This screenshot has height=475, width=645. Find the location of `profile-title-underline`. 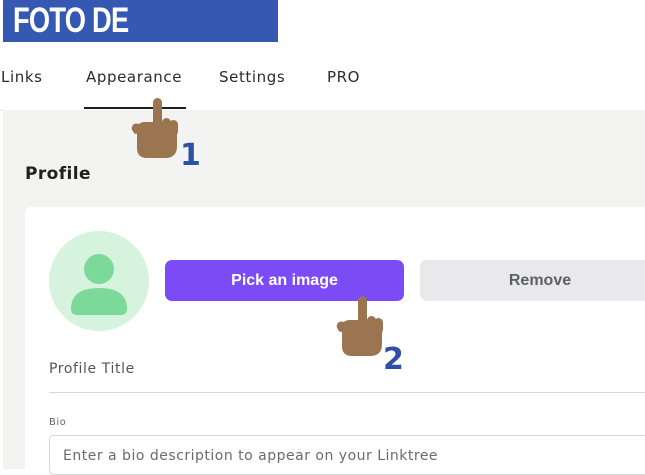

profile-title-underline is located at coordinates (347, 392).